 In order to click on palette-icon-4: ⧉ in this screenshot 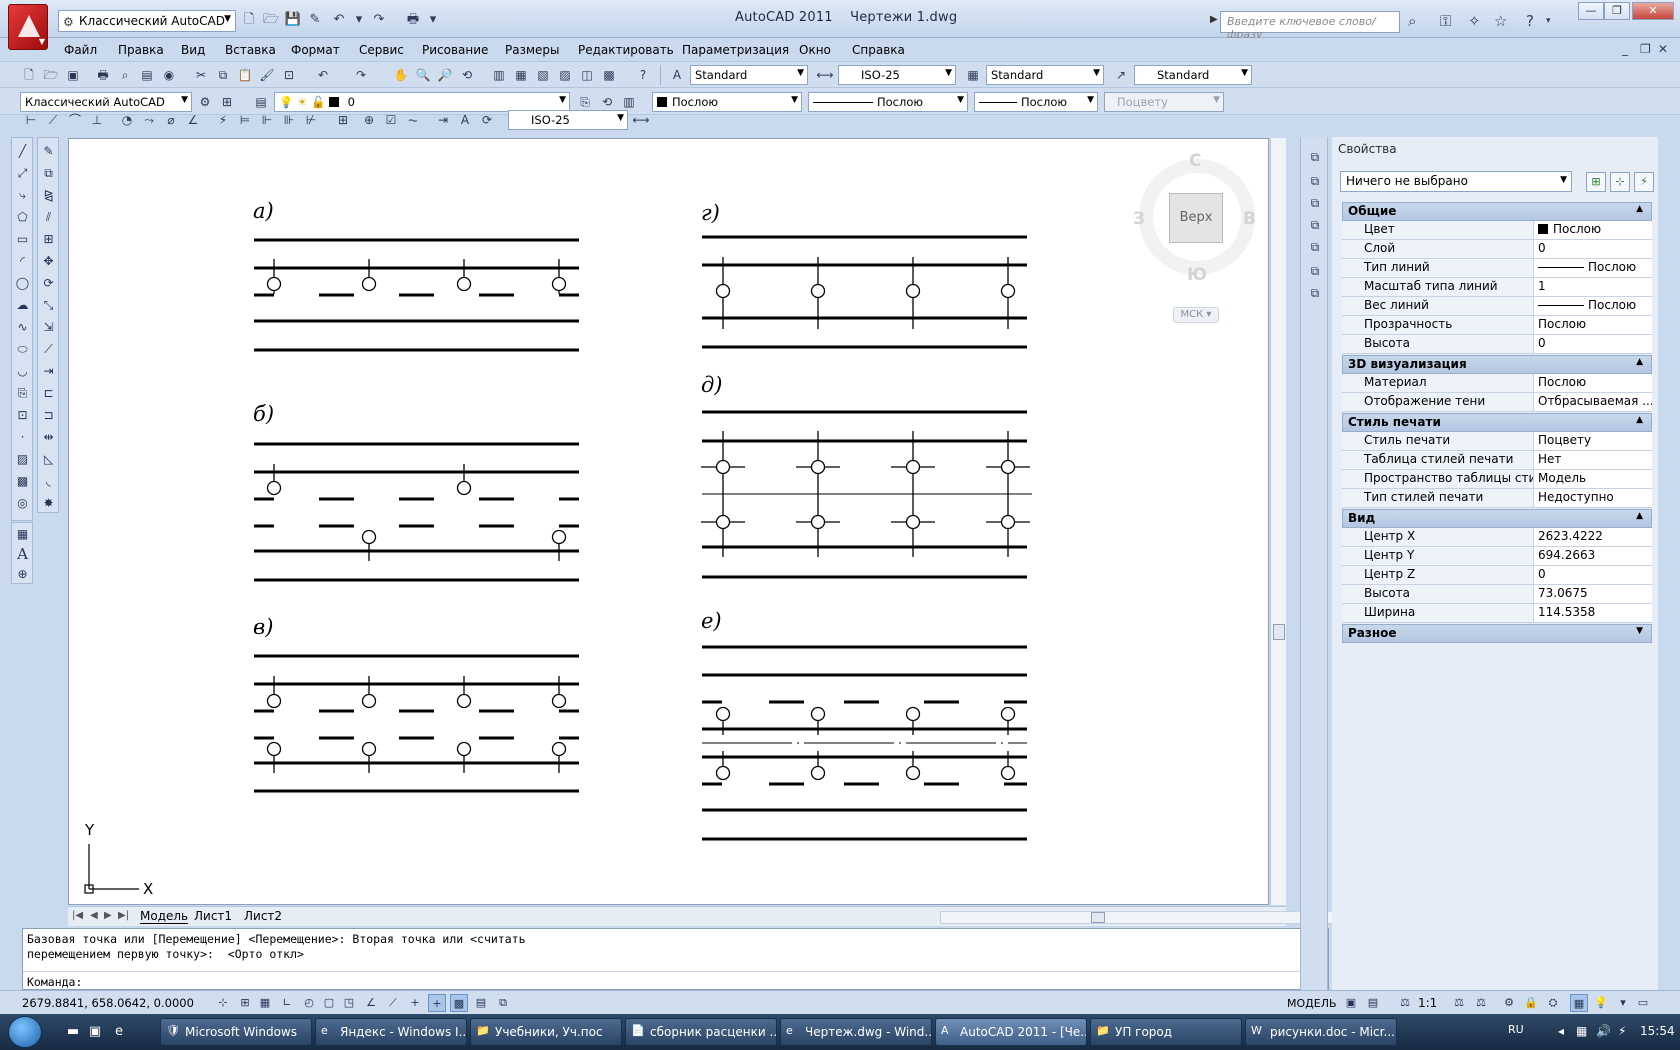, I will do `click(1315, 225)`.